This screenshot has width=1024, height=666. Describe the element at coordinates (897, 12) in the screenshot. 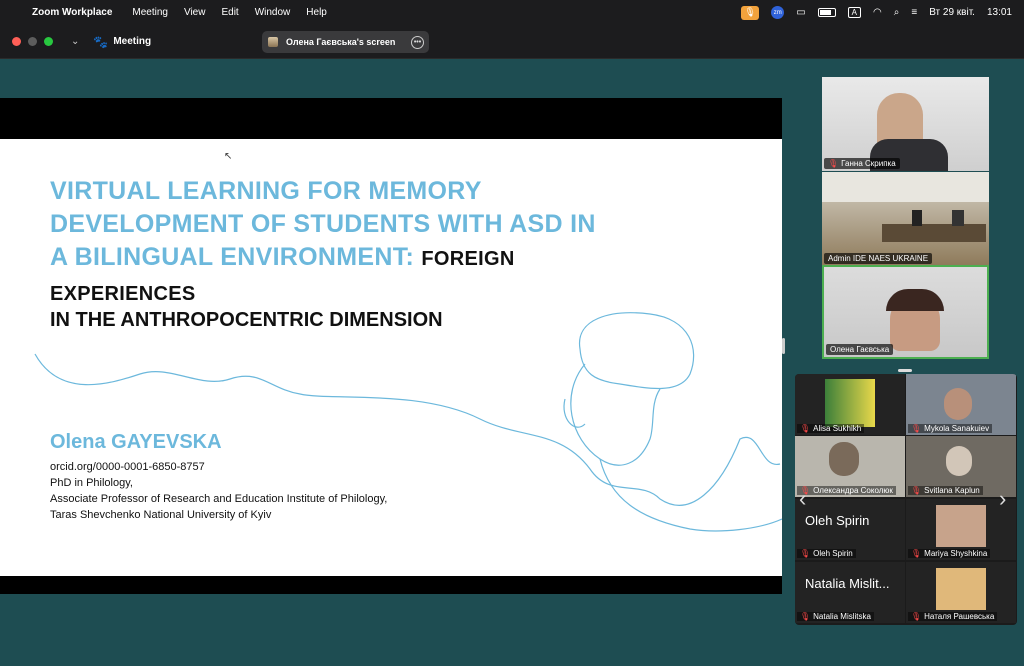

I see `search-icon: ⌕` at that location.